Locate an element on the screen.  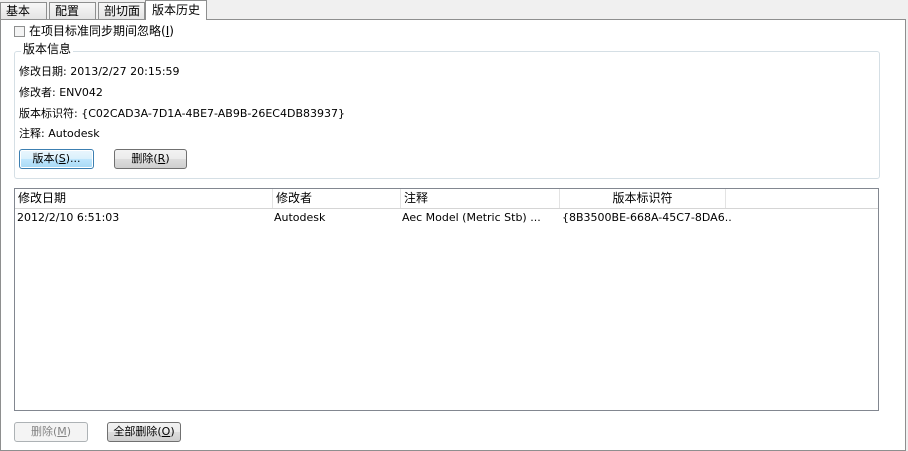
version-info-legend: 版本信息 is located at coordinates (47, 49).